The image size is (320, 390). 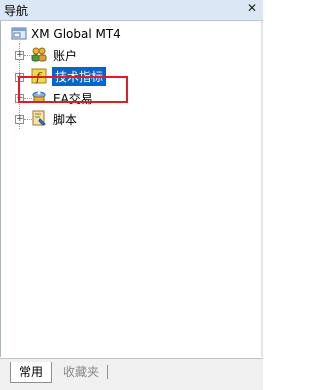 I want to click on panel-titlebar: 导航 ✕, so click(x=131, y=10).